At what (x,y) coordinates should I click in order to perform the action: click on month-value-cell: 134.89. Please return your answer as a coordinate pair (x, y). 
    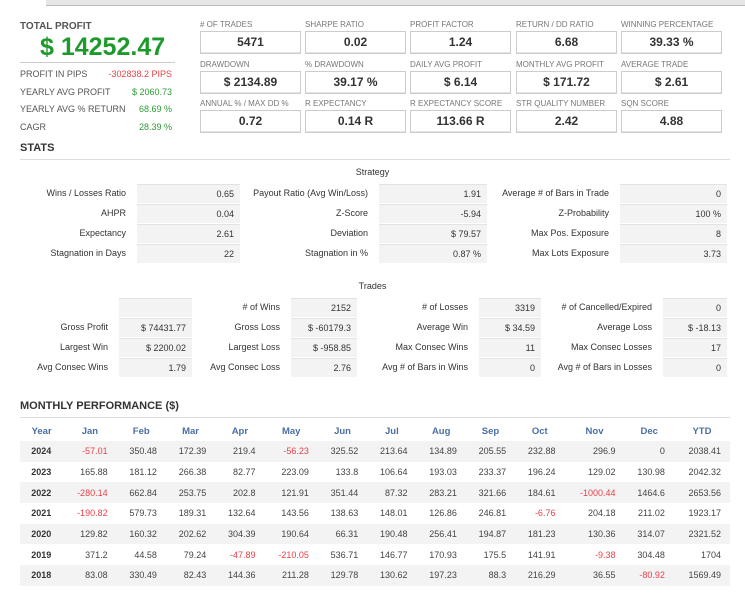
    Looking at the image, I should click on (441, 451).